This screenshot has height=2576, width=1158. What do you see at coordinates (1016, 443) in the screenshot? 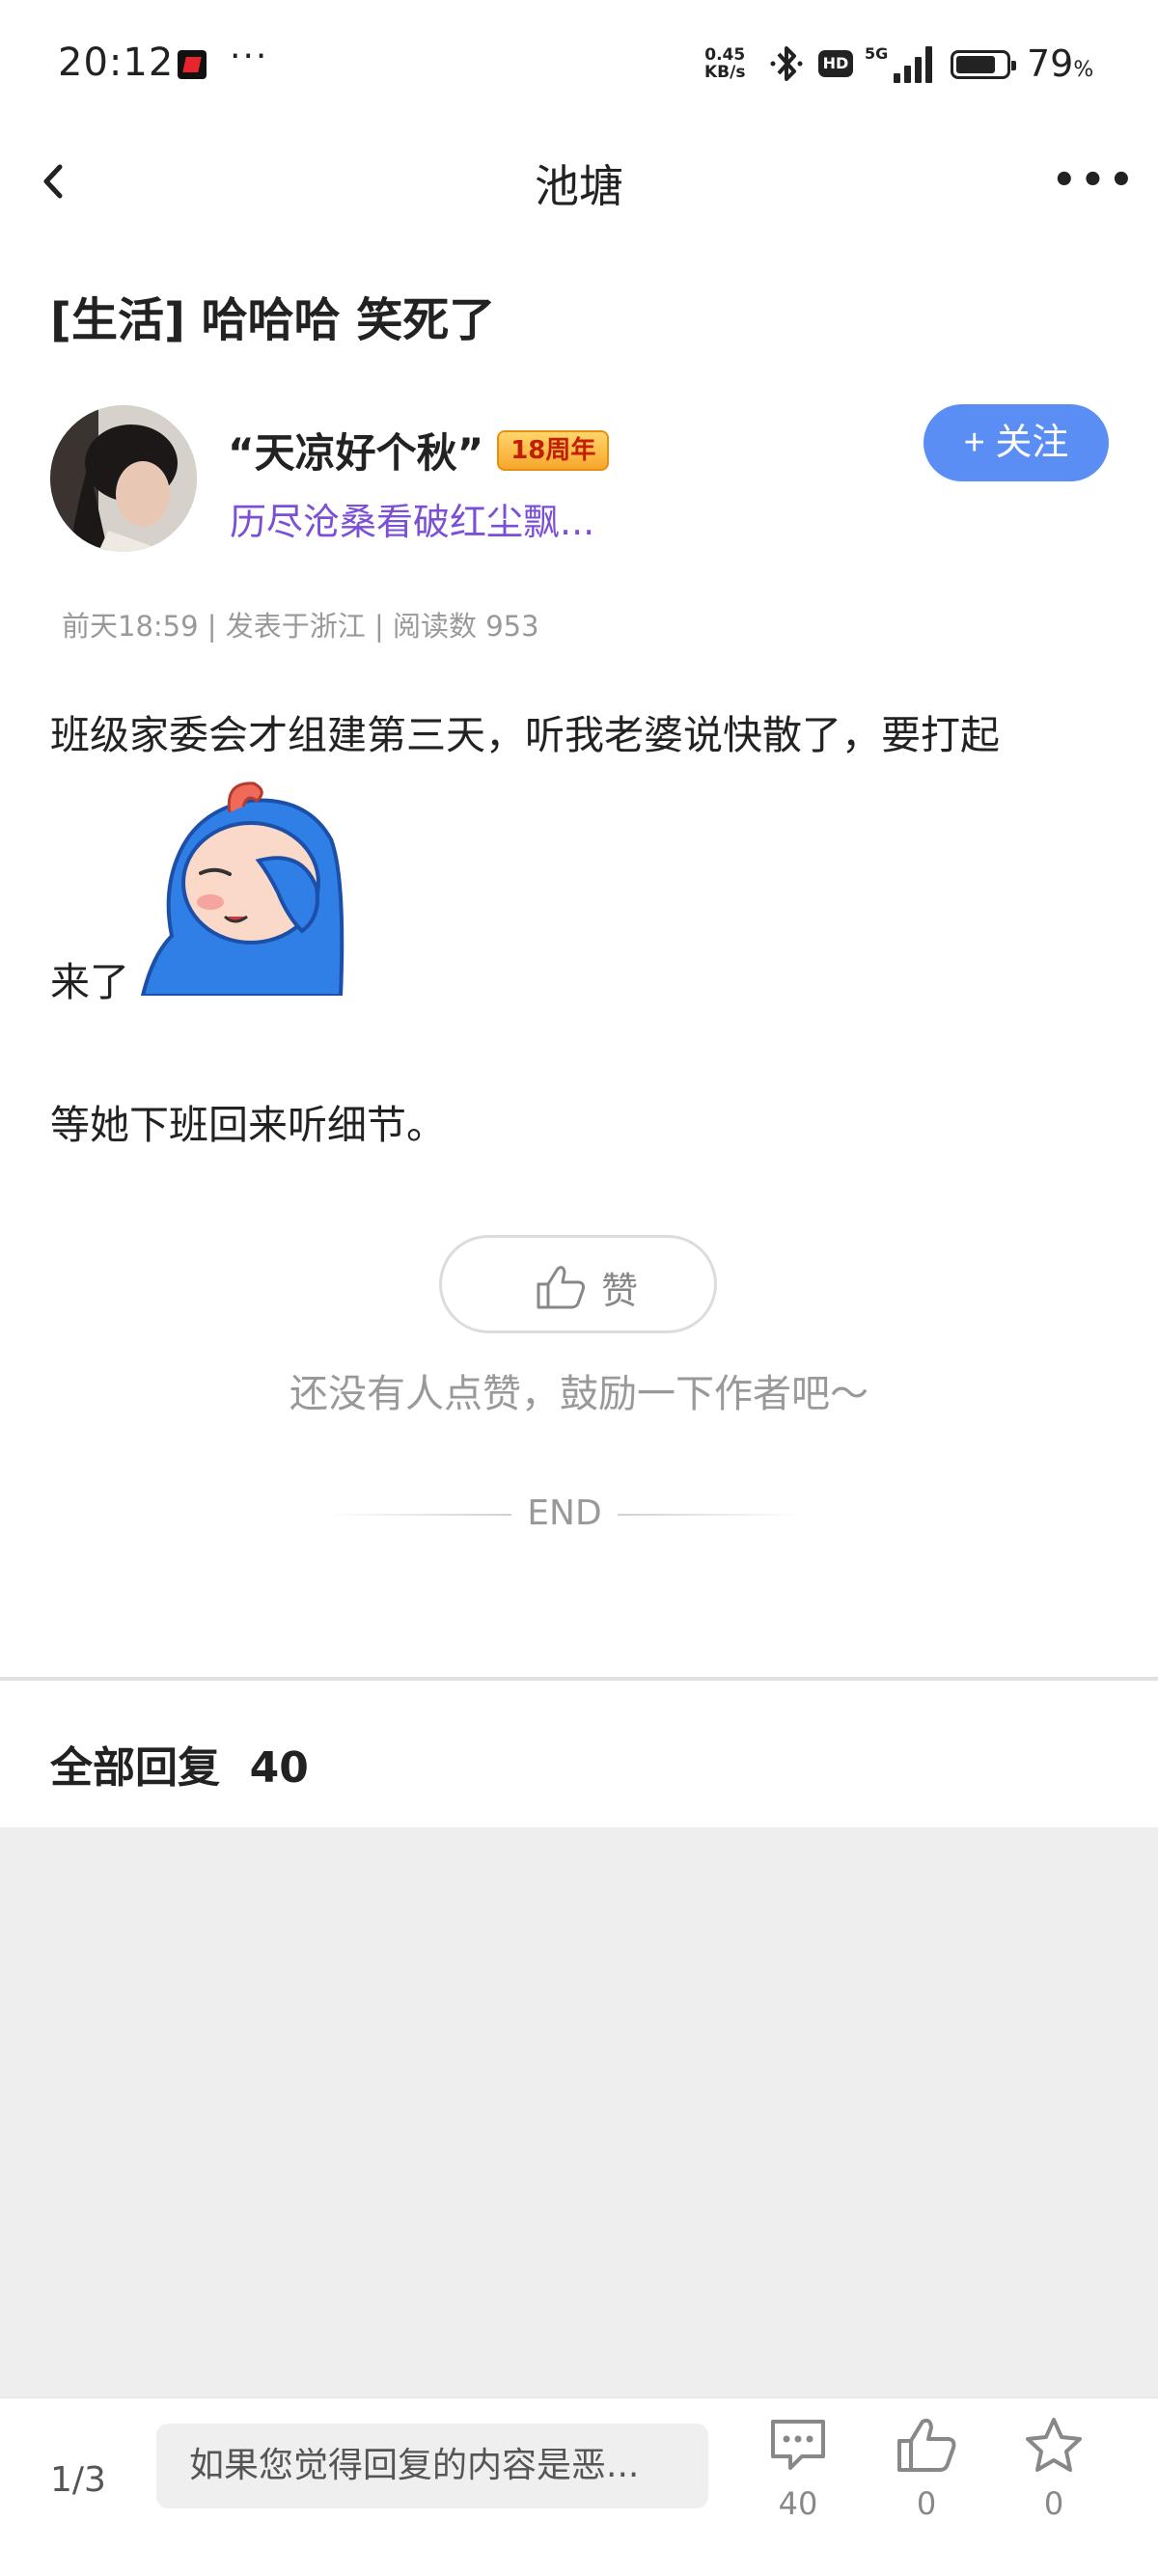
I see `follow-button: + 关注` at bounding box center [1016, 443].